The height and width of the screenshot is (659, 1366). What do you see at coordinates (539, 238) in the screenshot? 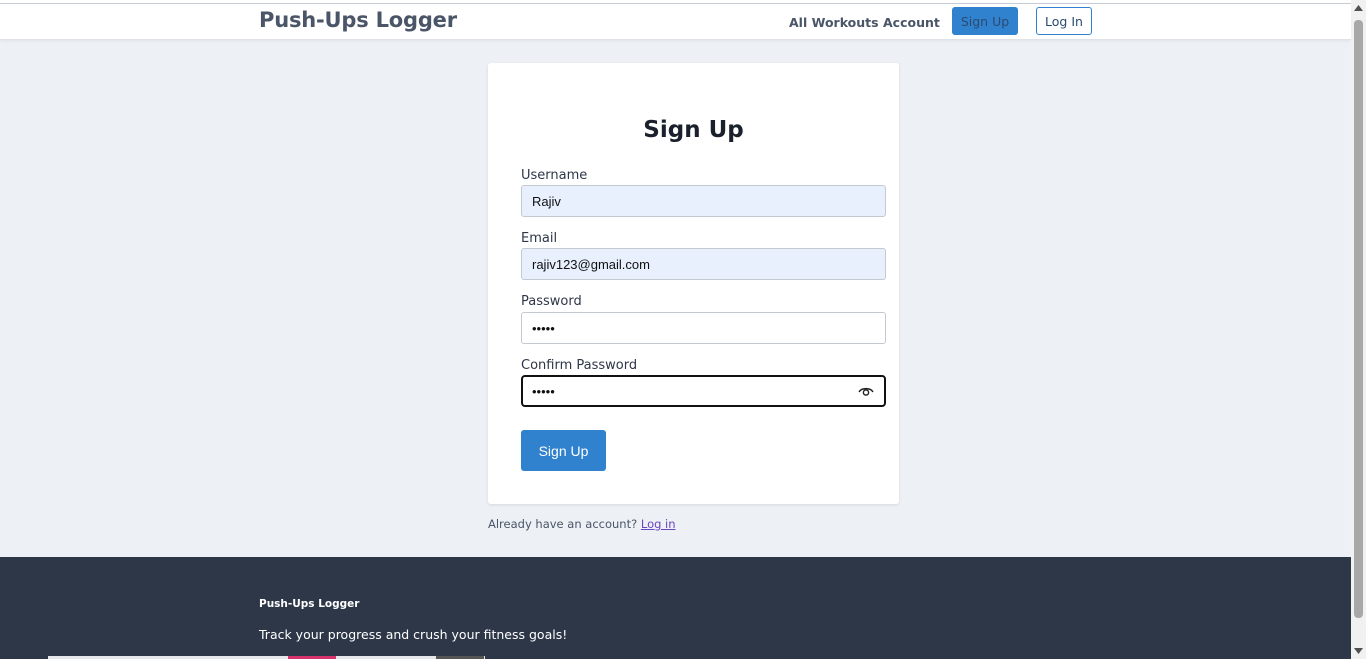
I see `email-label: Email` at bounding box center [539, 238].